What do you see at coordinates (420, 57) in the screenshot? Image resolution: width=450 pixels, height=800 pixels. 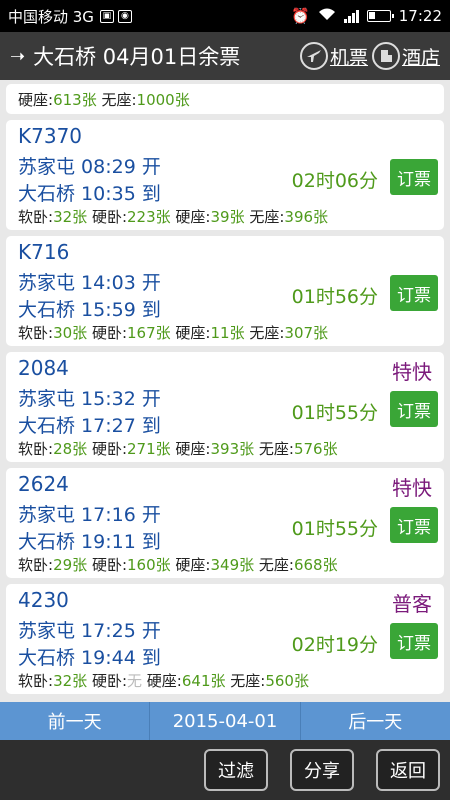 I see `hotel-label: 酒店` at bounding box center [420, 57].